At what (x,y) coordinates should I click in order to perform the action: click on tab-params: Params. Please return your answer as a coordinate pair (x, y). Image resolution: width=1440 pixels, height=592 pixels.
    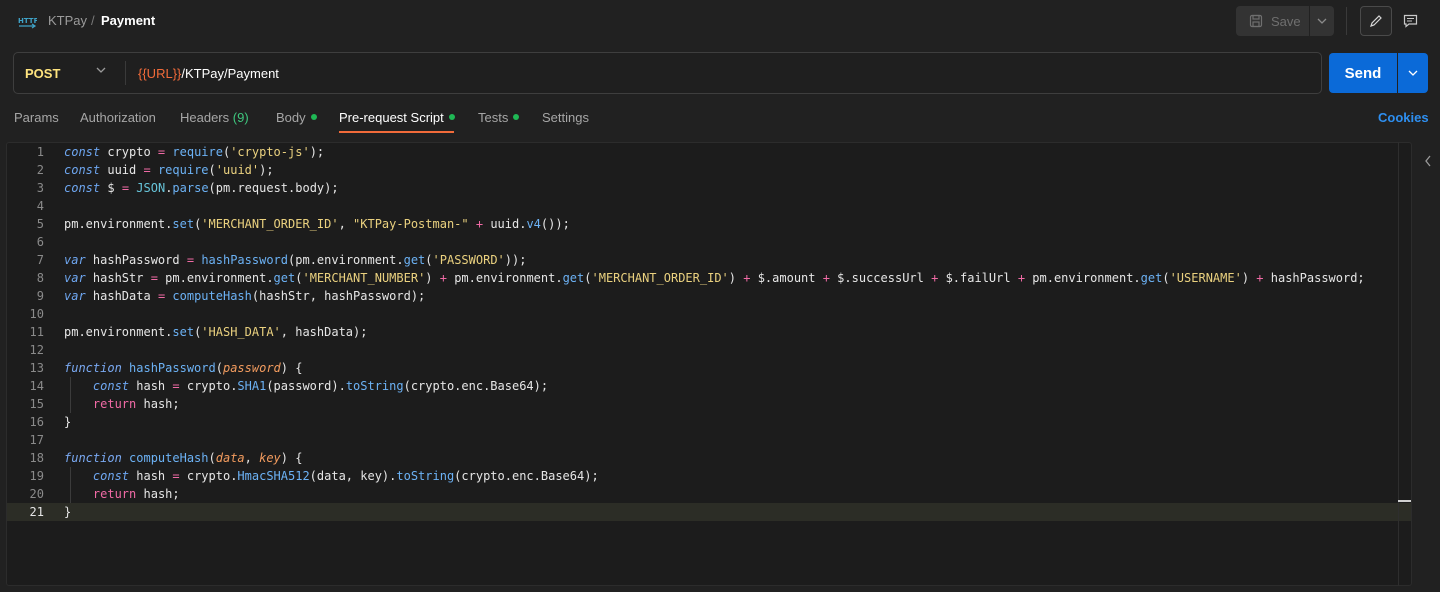
    Looking at the image, I should click on (36, 117).